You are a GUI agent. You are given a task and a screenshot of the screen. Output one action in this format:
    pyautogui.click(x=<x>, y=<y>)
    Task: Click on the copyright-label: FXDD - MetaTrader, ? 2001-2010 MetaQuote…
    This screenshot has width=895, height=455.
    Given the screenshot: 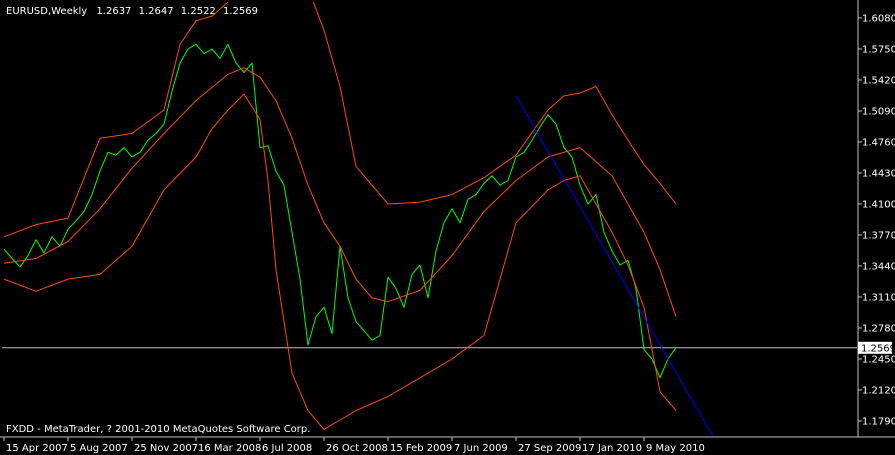 What is the action you would take?
    pyautogui.click(x=158, y=429)
    